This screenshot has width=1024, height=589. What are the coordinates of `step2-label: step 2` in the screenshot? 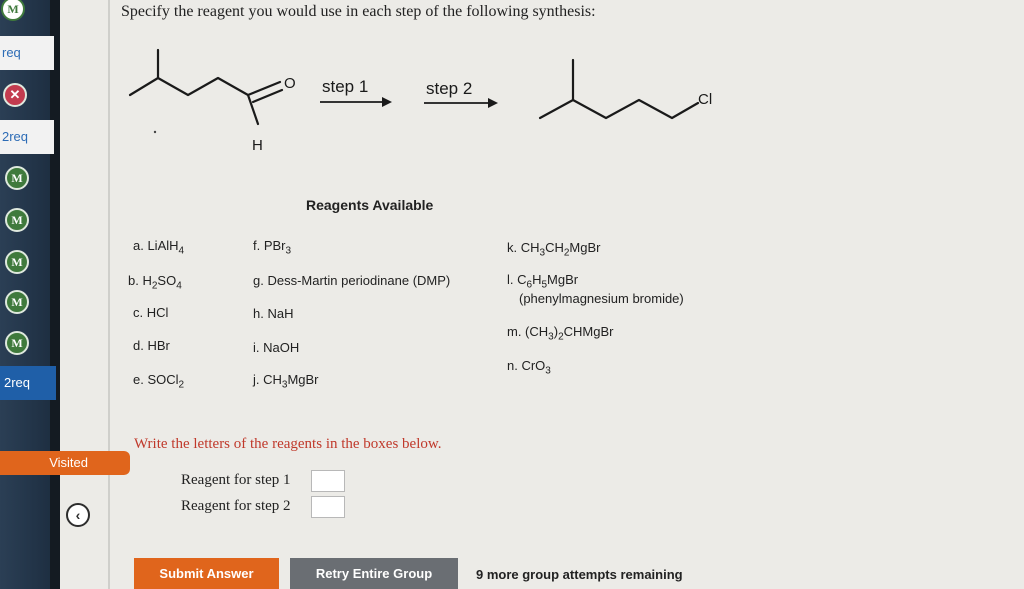 It's located at (449, 88).